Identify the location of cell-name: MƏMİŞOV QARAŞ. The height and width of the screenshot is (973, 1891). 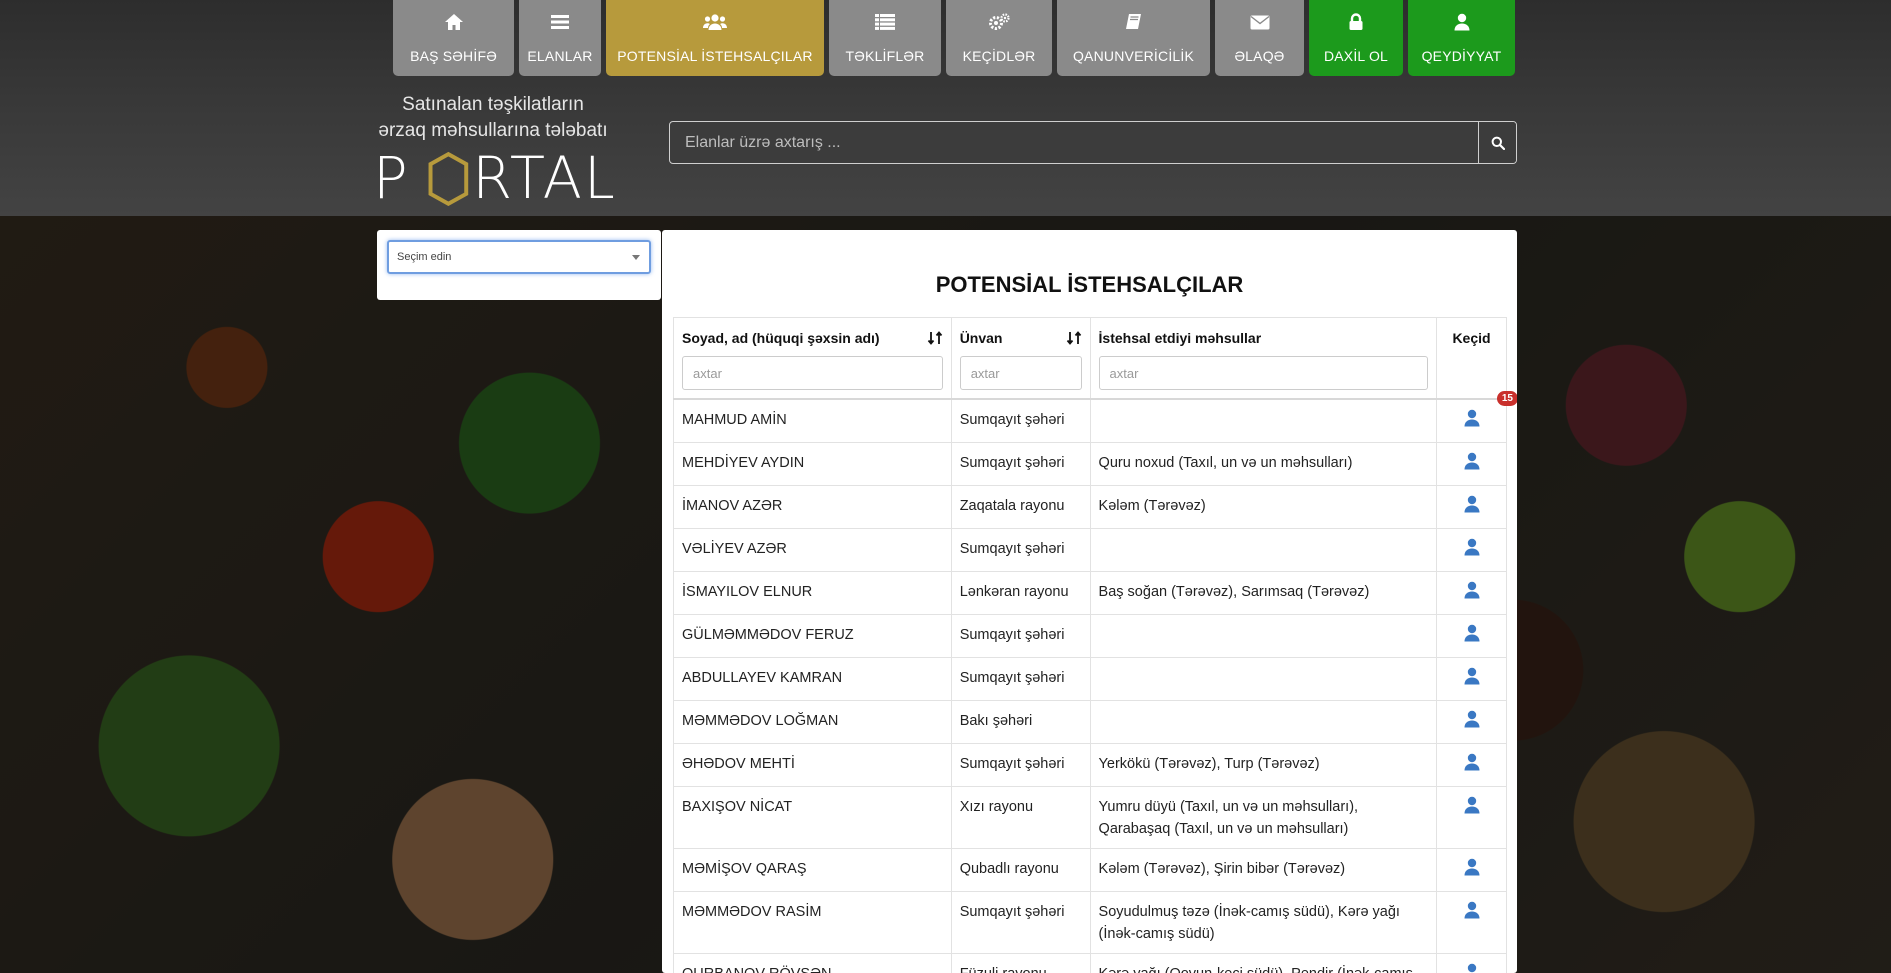
(812, 870).